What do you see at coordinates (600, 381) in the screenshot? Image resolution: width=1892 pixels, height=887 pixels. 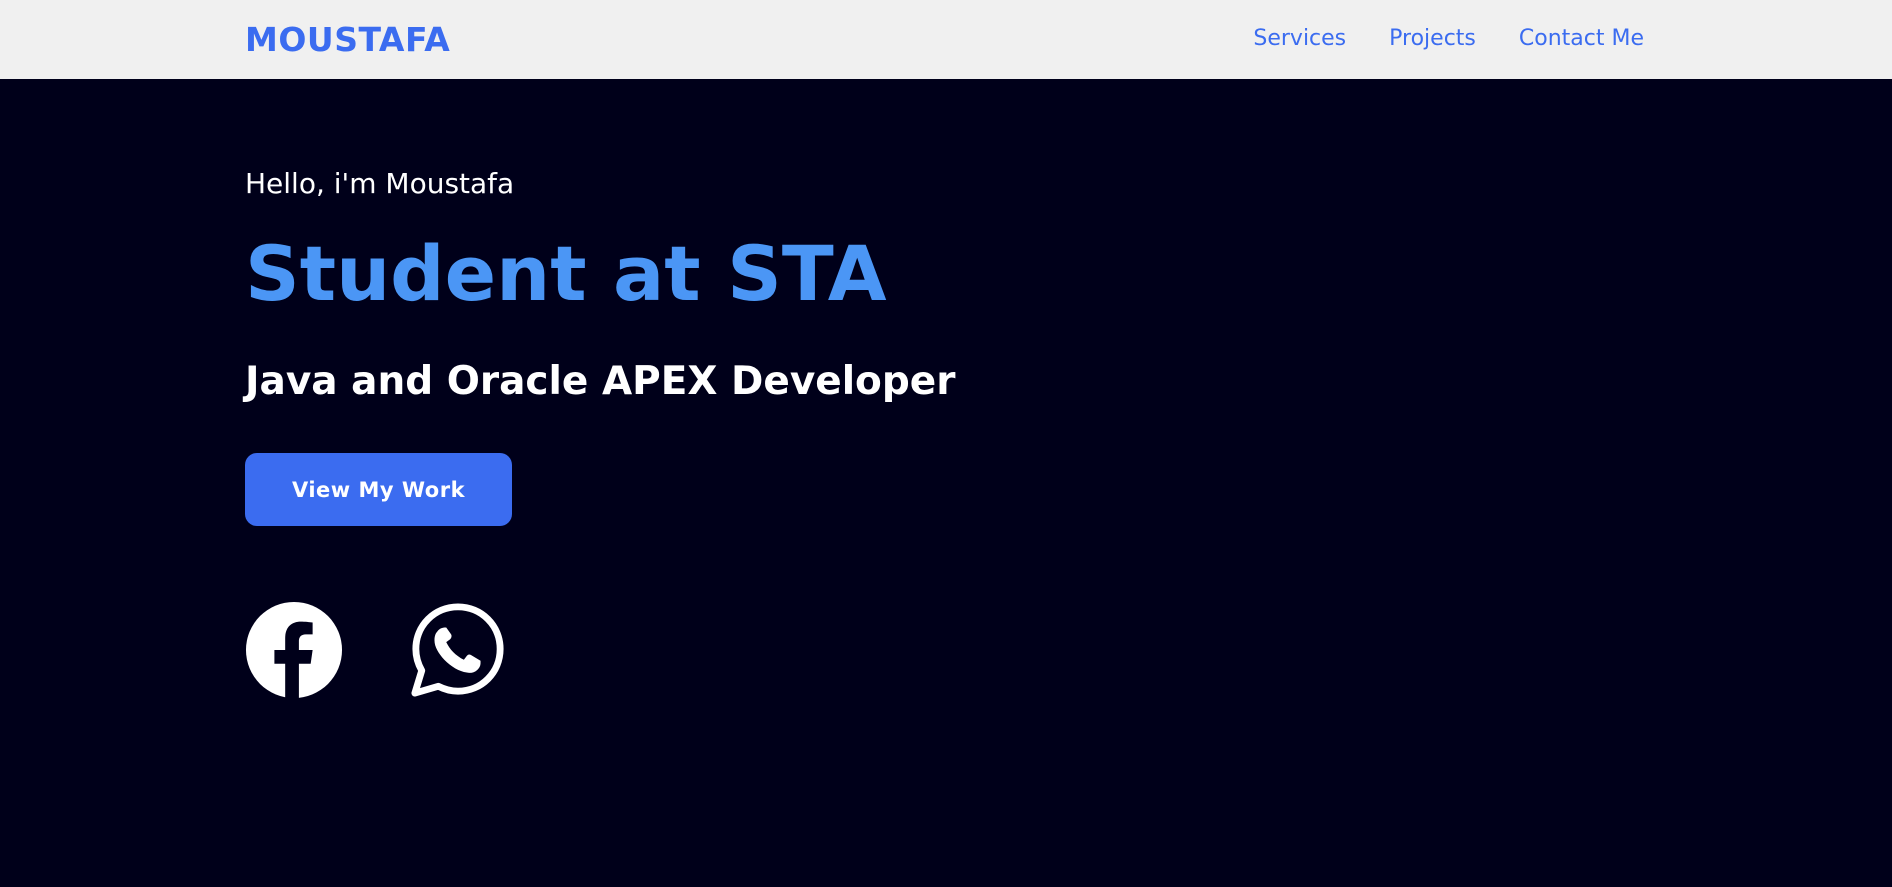 I see `hero-subheadline: Java and Oracle APEX Developer` at bounding box center [600, 381].